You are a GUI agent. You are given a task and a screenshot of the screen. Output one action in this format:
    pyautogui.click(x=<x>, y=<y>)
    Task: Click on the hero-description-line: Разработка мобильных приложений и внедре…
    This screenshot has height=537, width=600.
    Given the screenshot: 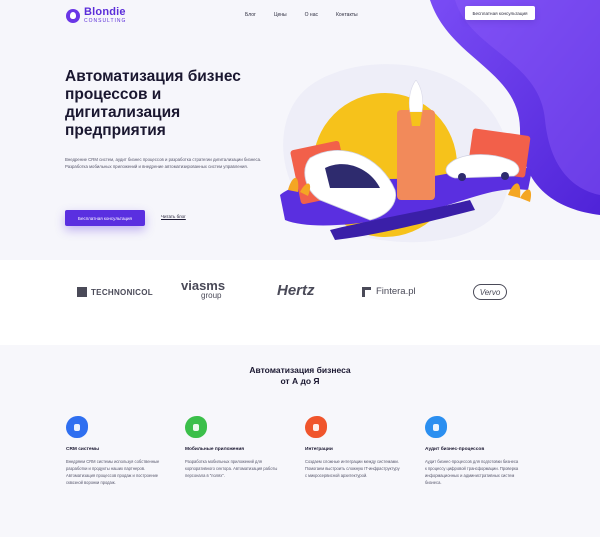 What is the action you would take?
    pyautogui.click(x=156, y=166)
    